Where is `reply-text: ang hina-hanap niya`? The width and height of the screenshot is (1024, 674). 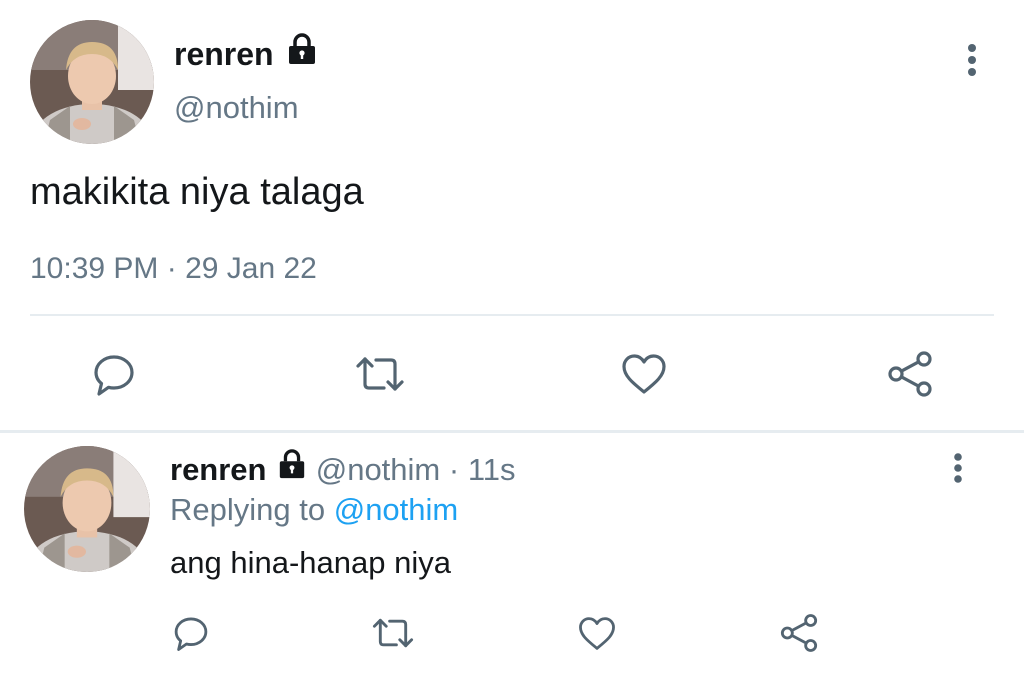
reply-text: ang hina-hanap niya is located at coordinates (310, 562).